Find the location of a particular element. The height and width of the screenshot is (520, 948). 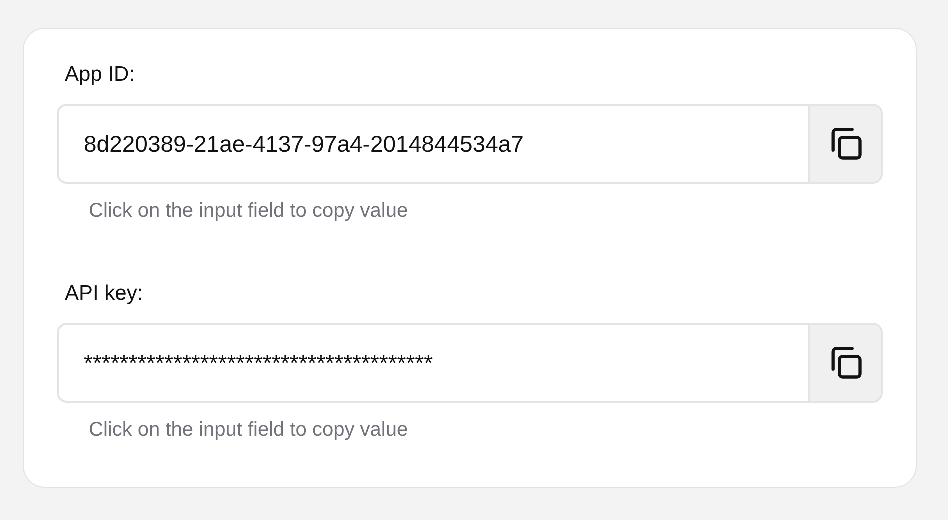

input-field: *************************************** is located at coordinates (470, 363).